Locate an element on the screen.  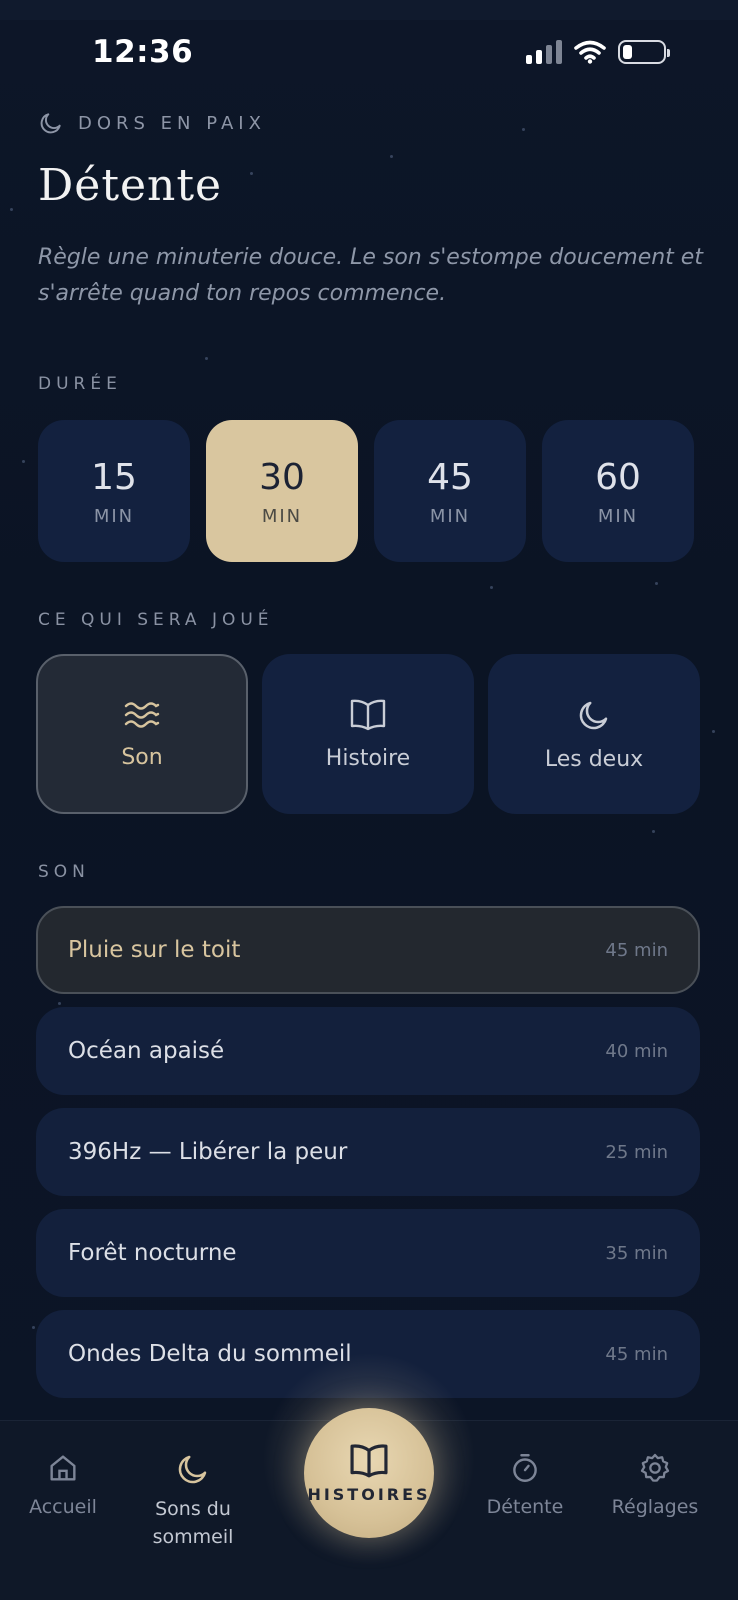
eyebrow: DORS EN PAIX is located at coordinates (152, 123).